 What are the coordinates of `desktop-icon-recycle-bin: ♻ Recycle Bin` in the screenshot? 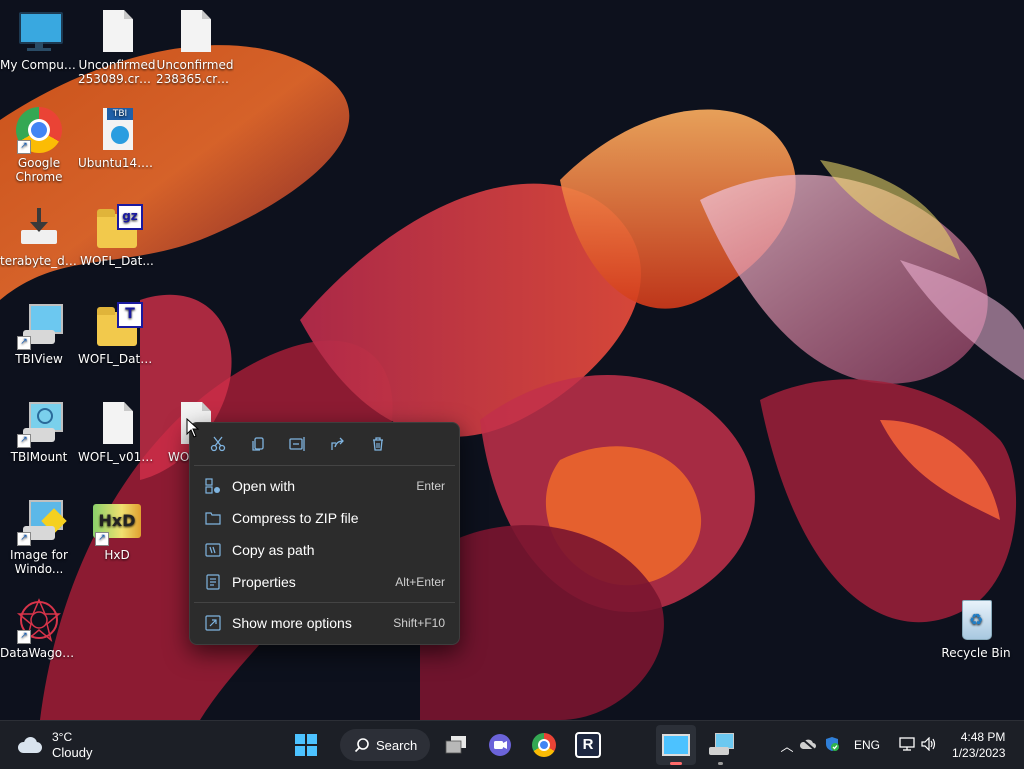 It's located at (976, 628).